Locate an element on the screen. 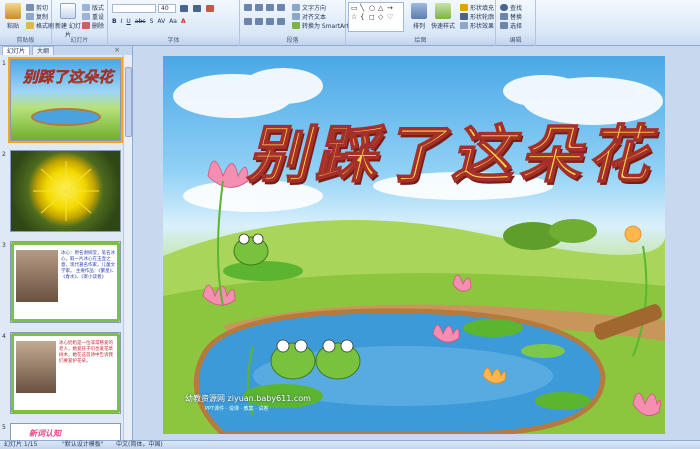 The height and width of the screenshot is (449, 700). align-left-icon is located at coordinates (248, 21).